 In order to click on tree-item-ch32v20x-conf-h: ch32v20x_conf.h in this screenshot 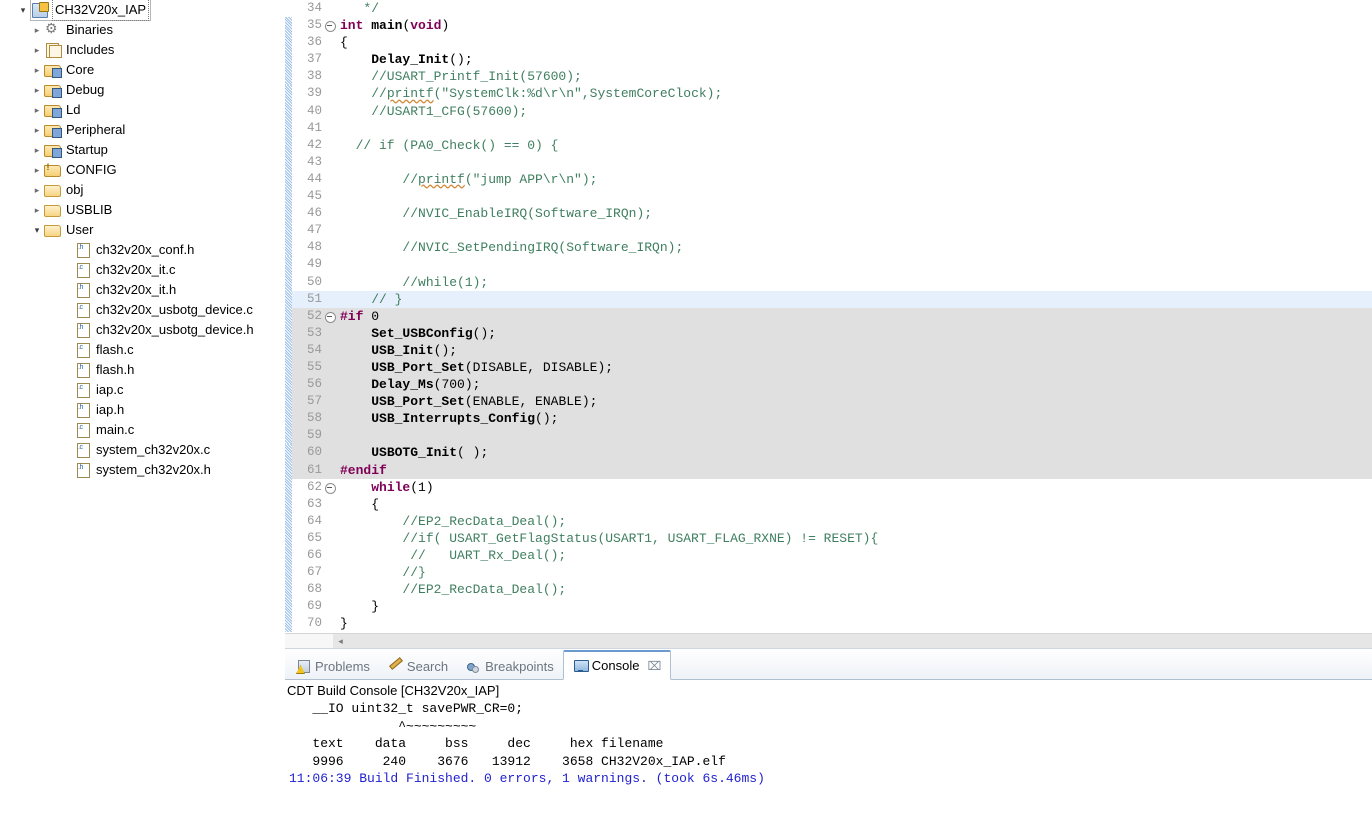, I will do `click(142, 250)`.